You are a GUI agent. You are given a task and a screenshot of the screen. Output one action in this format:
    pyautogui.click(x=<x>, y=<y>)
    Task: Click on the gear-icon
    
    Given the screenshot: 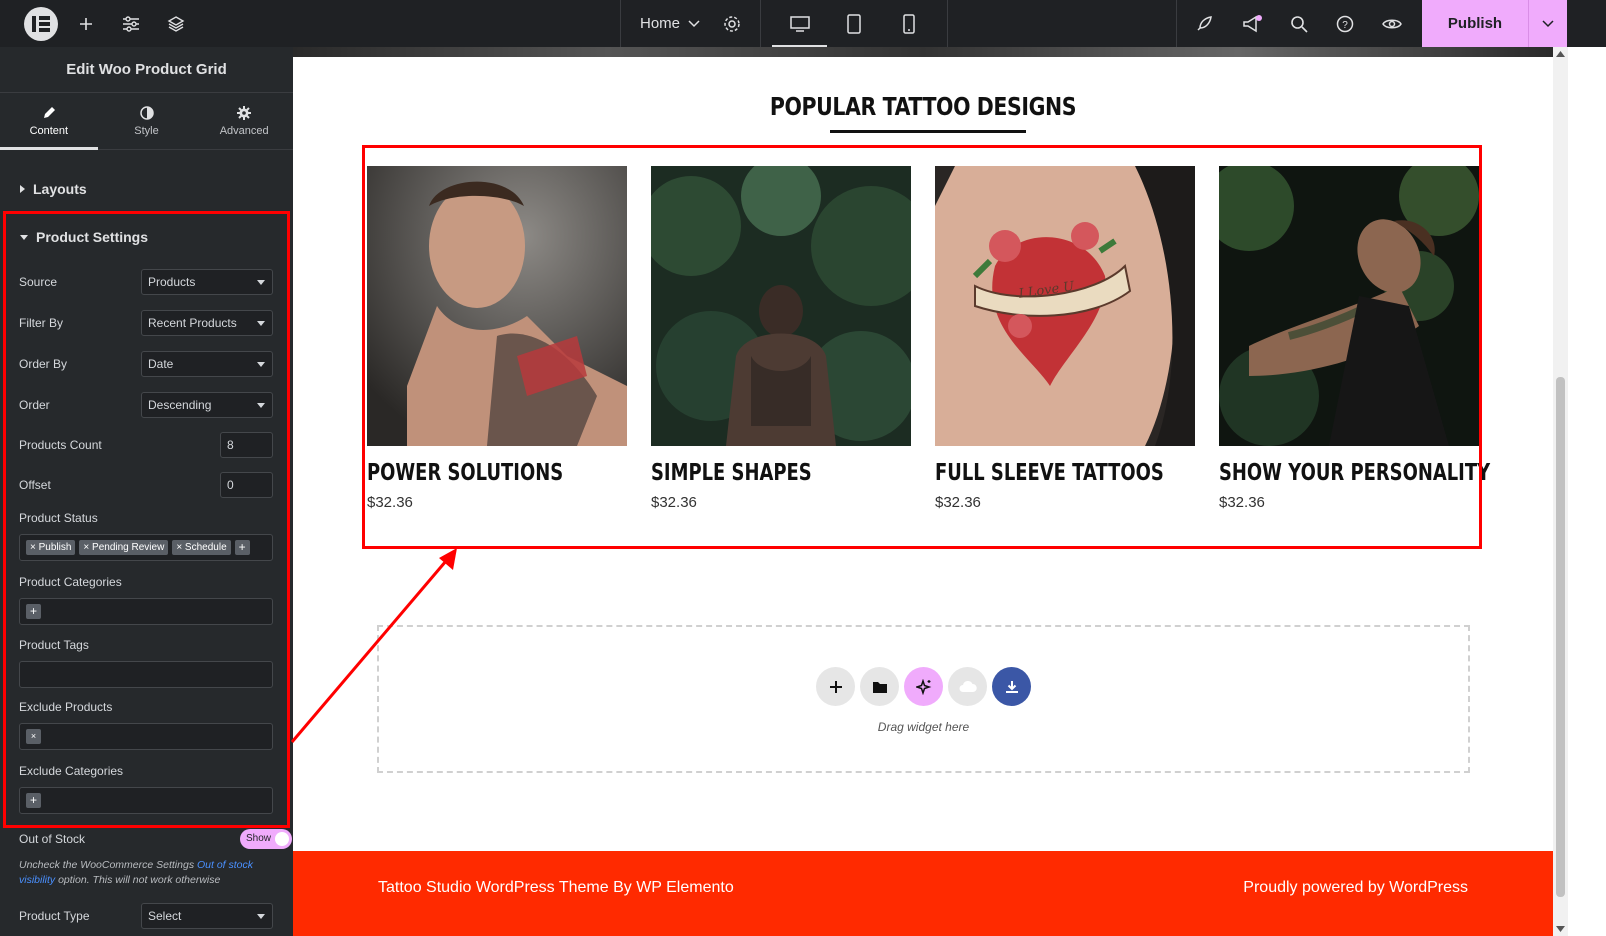 What is the action you would take?
    pyautogui.click(x=244, y=112)
    